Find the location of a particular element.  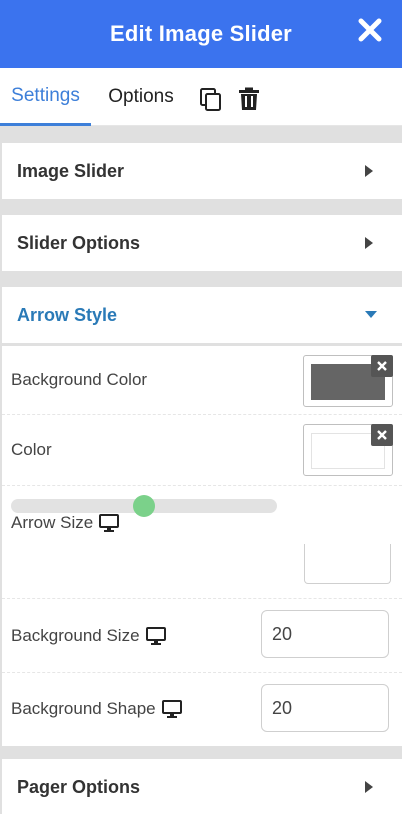

color-label: Color is located at coordinates (31, 449).